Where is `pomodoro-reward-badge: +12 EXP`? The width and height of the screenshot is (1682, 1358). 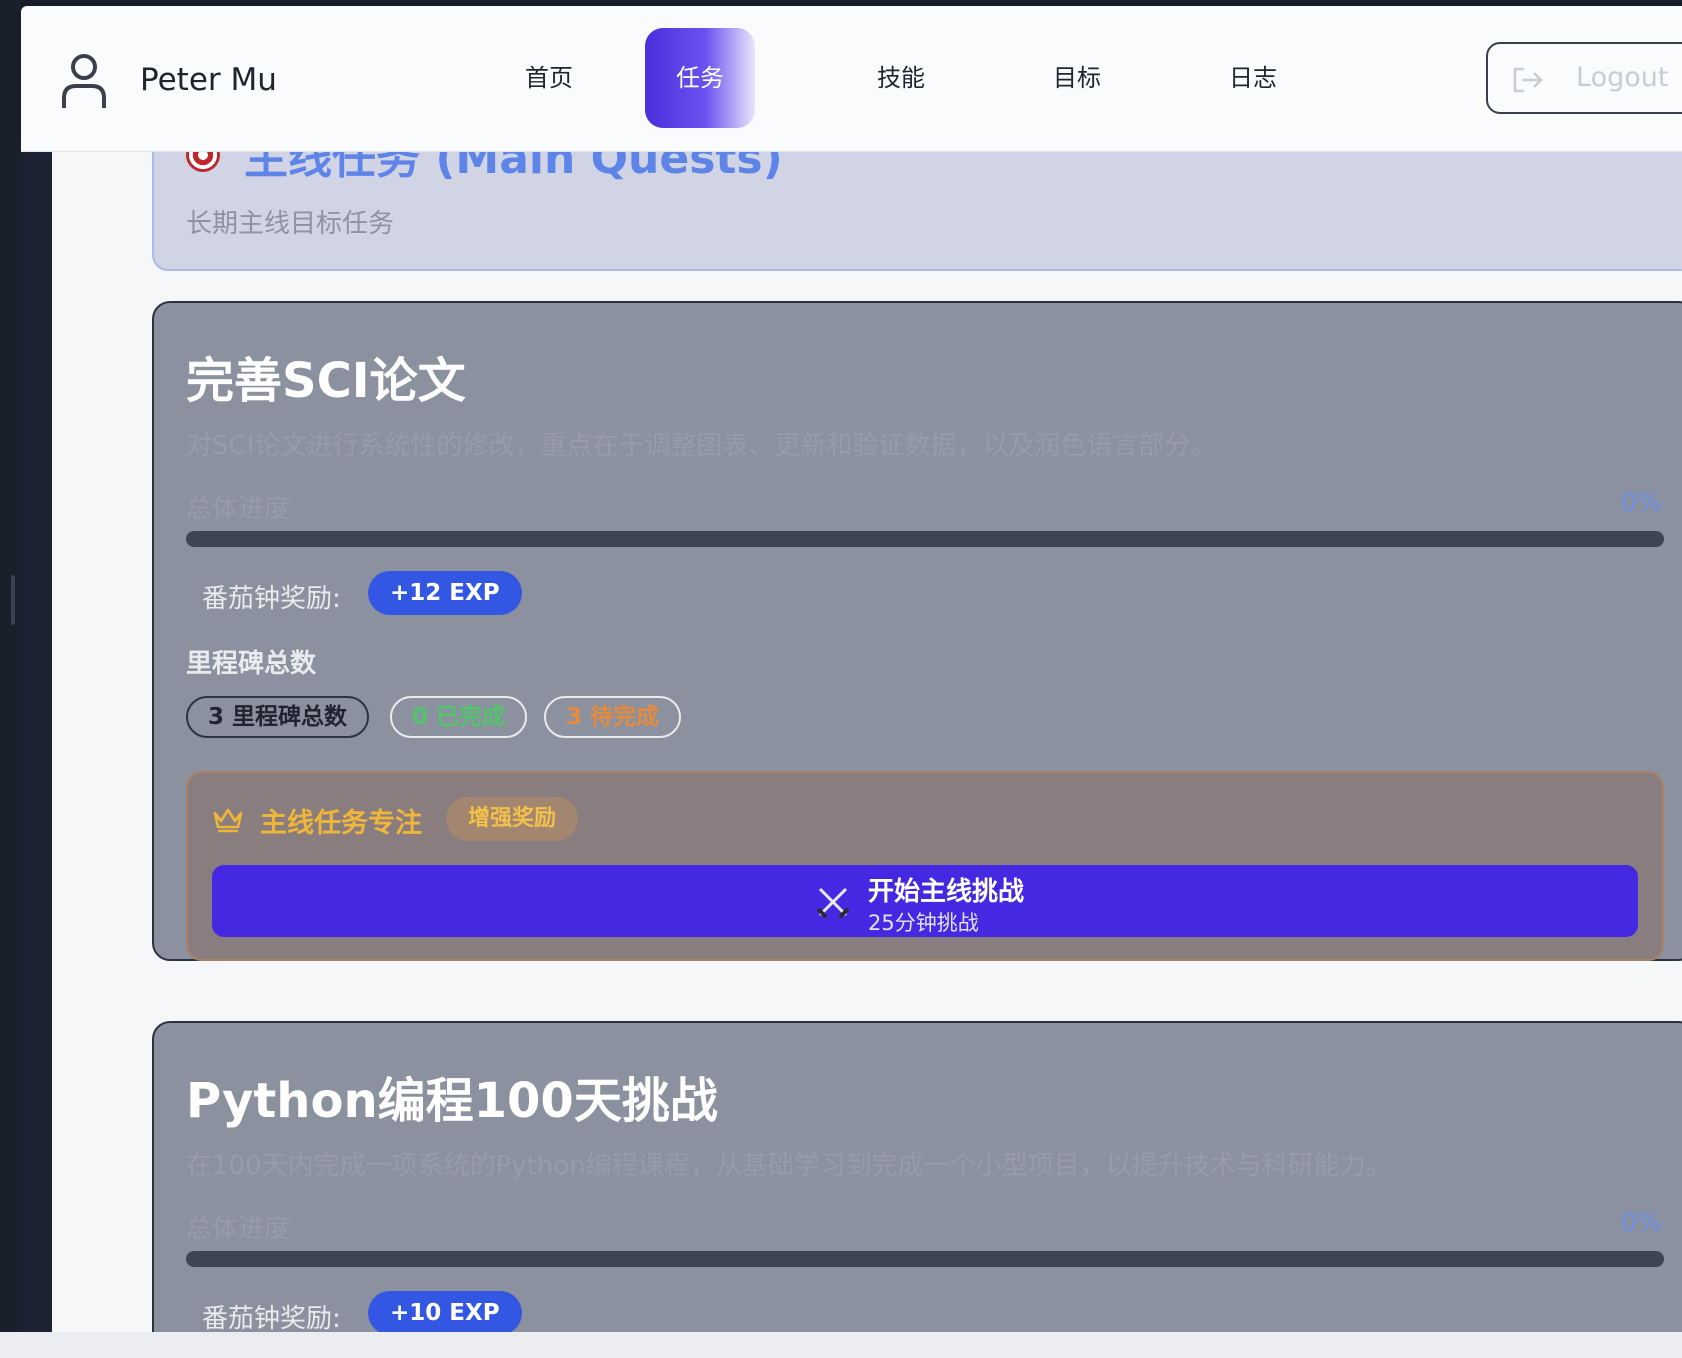
pomodoro-reward-badge: +12 EXP is located at coordinates (445, 593).